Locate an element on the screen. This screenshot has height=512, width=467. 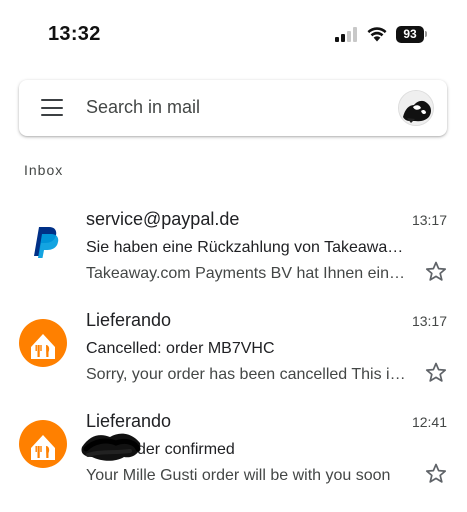
avatar-image is located at coordinates (416, 108).